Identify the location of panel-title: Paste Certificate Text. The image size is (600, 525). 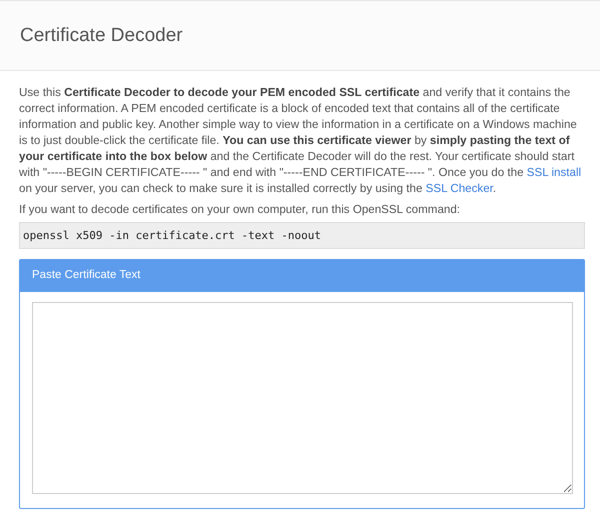
(86, 275).